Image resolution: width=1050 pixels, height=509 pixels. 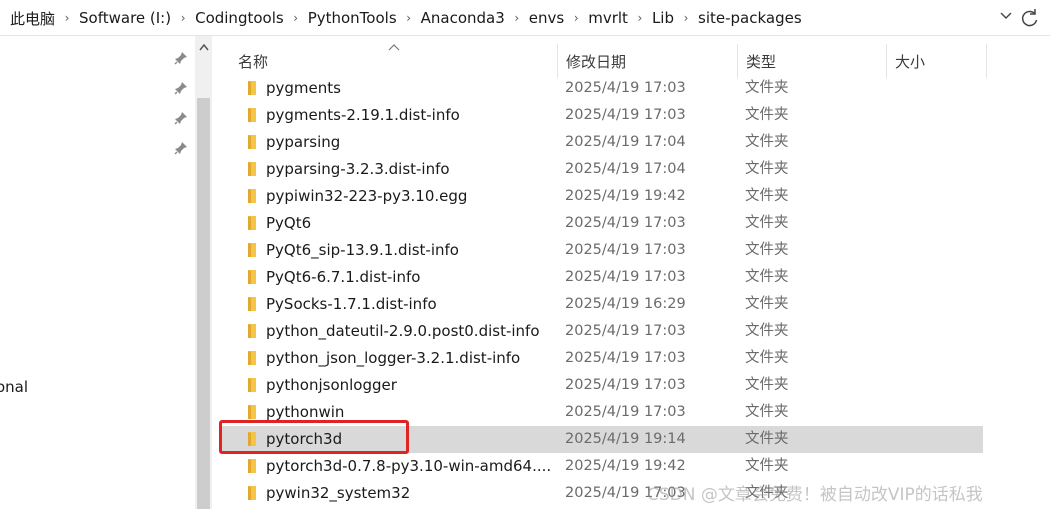 I want to click on file-name: python_json_logger-3.2.1.dist-info, so click(x=393, y=358).